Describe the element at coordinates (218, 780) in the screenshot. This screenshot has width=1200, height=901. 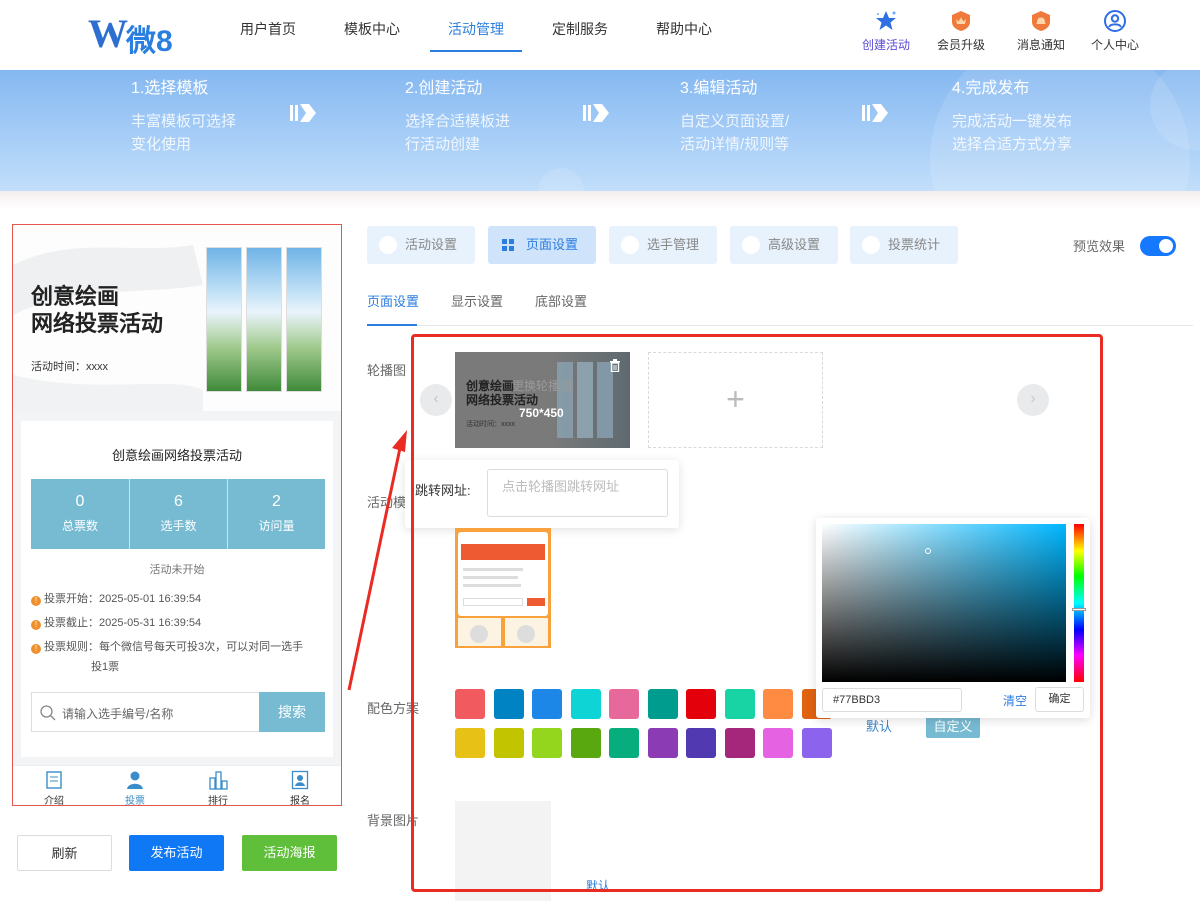
I see `ranking-icon` at that location.